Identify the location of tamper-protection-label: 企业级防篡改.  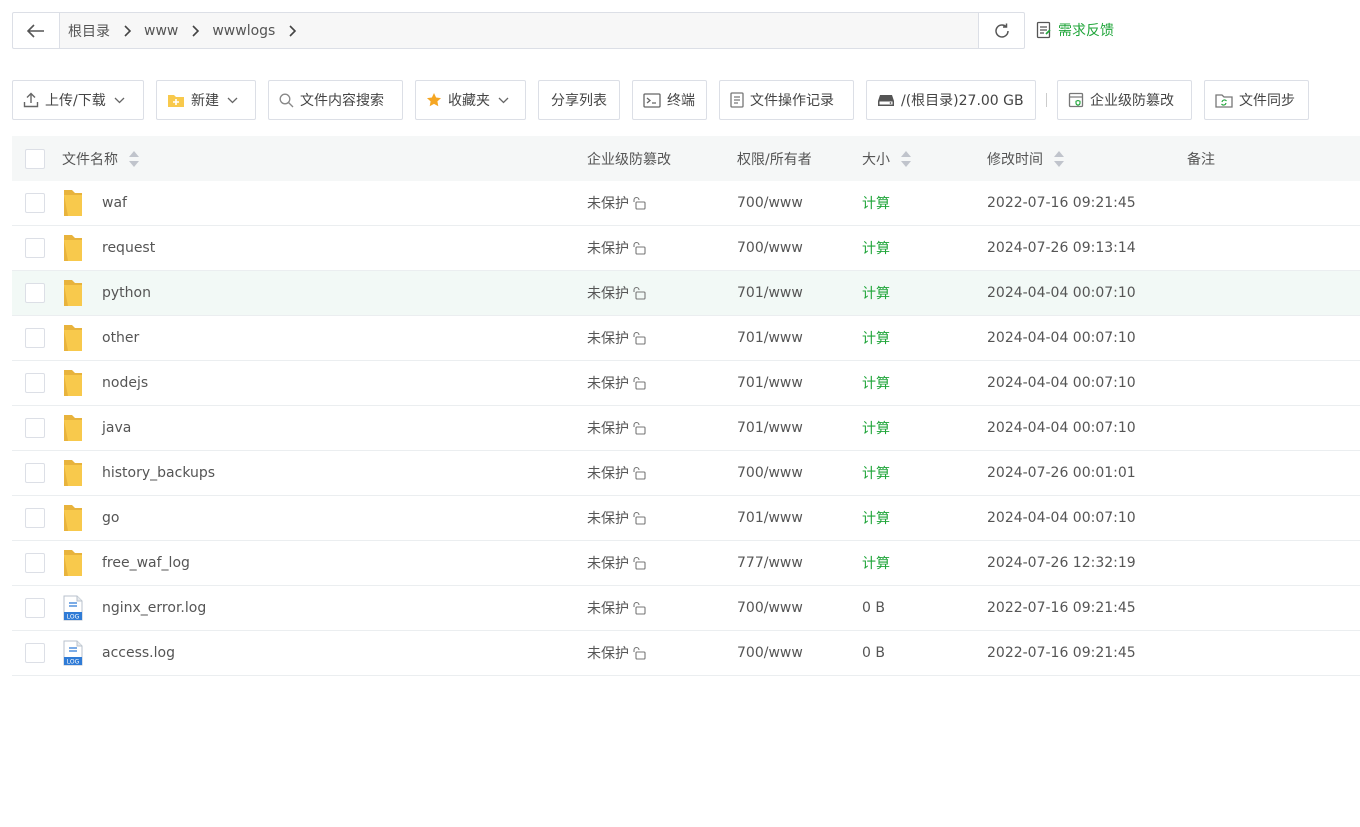
(1132, 101).